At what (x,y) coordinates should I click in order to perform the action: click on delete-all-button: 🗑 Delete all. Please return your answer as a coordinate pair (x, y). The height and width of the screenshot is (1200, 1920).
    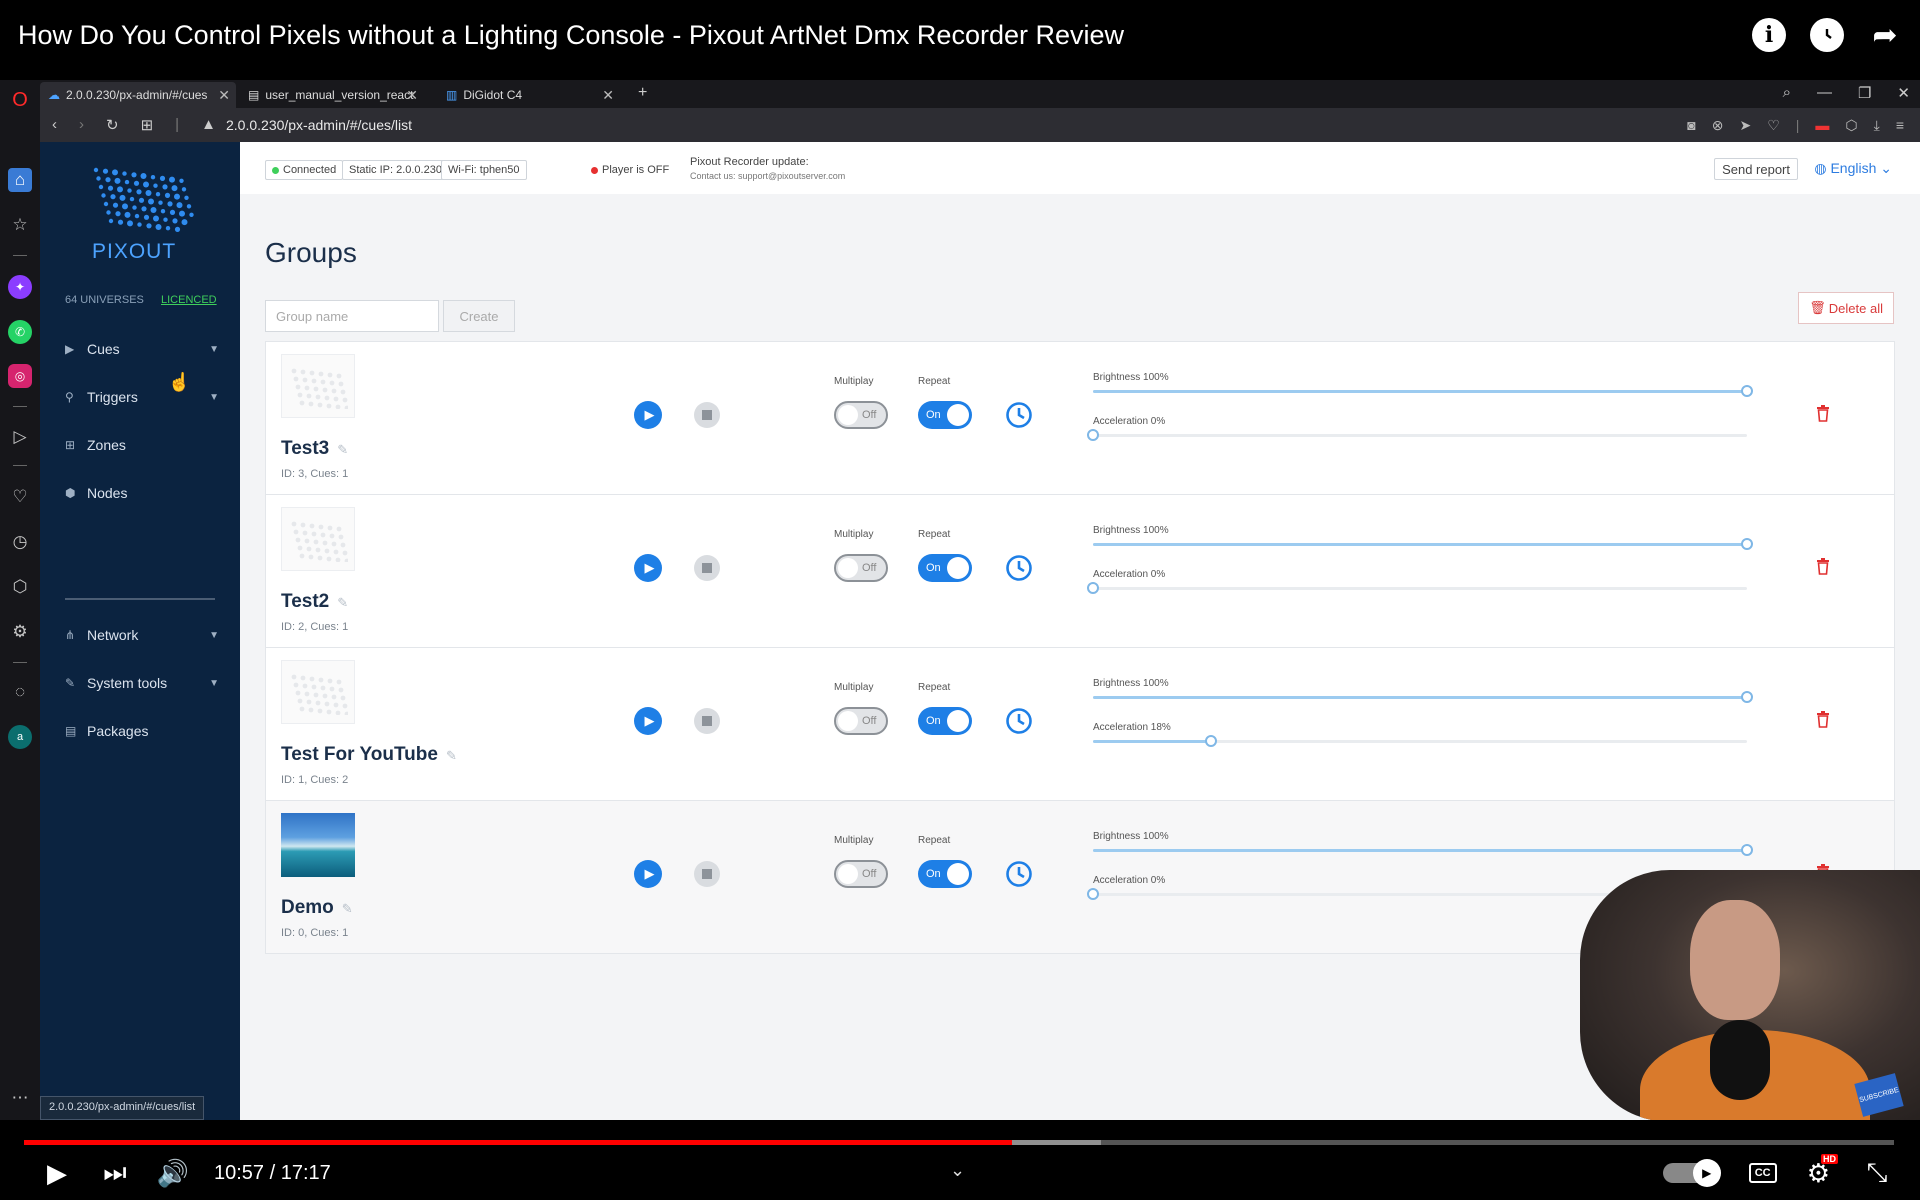
    Looking at the image, I should click on (1846, 308).